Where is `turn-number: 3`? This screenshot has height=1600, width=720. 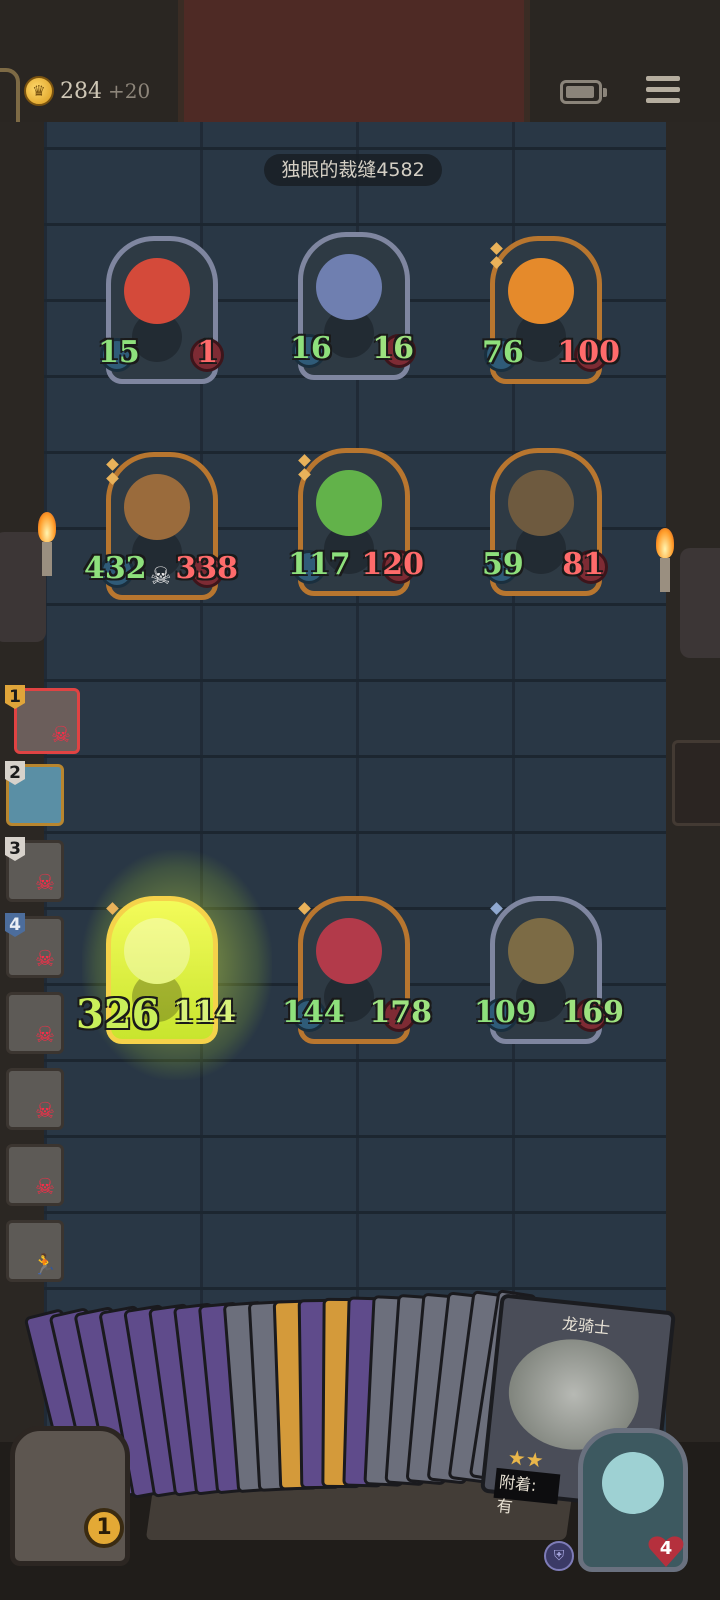 turn-number: 3 is located at coordinates (15, 849).